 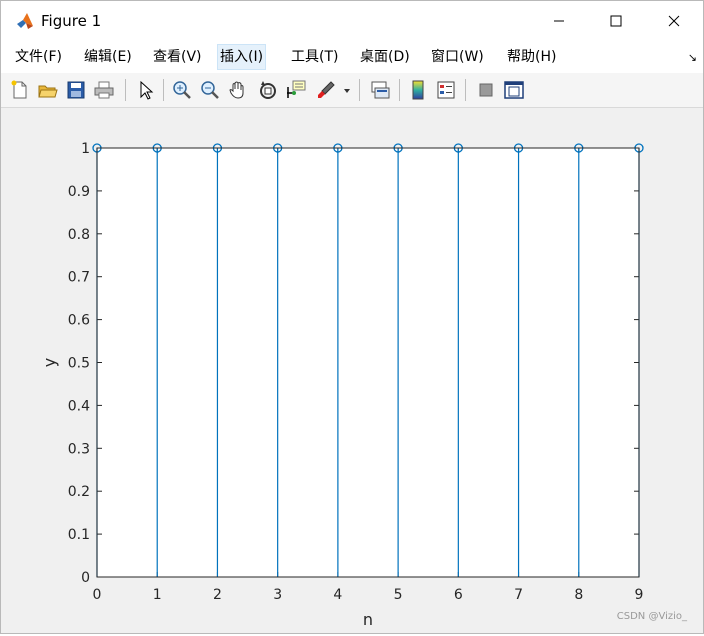 What do you see at coordinates (25, 21) in the screenshot?
I see `matlab-logo-icon` at bounding box center [25, 21].